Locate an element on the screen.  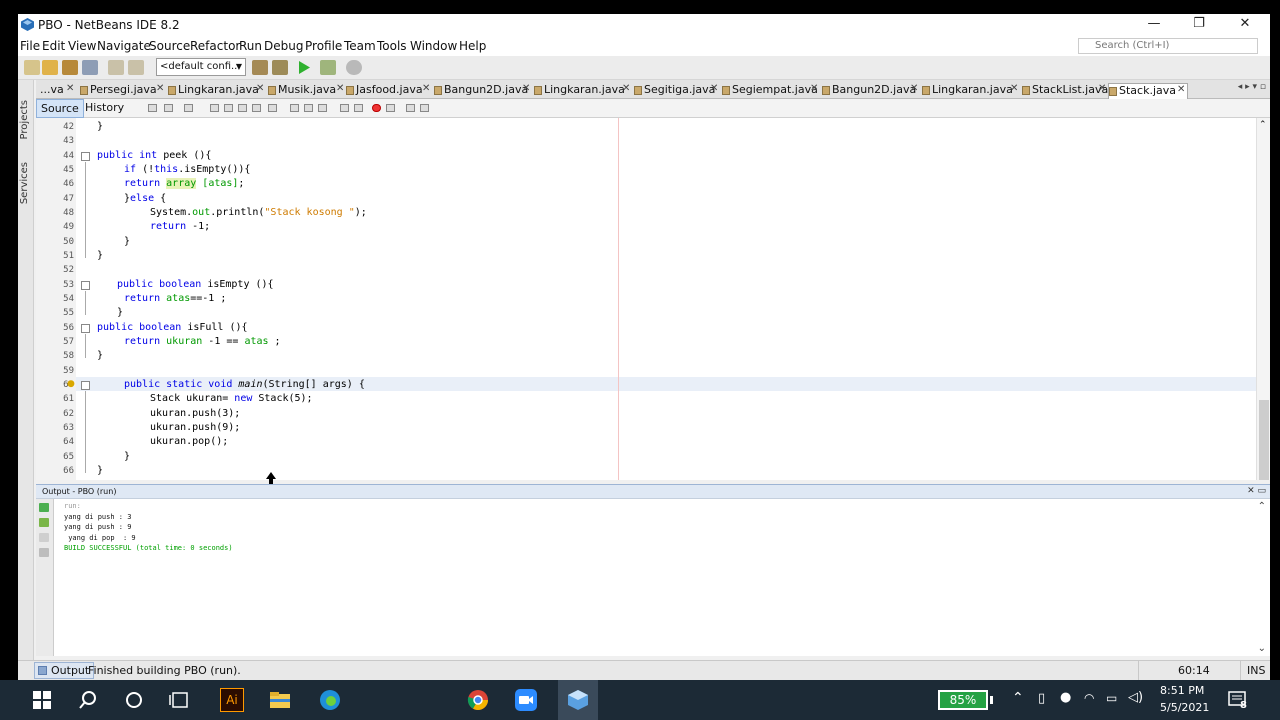
shift-left-icon is located at coordinates (344, 108).